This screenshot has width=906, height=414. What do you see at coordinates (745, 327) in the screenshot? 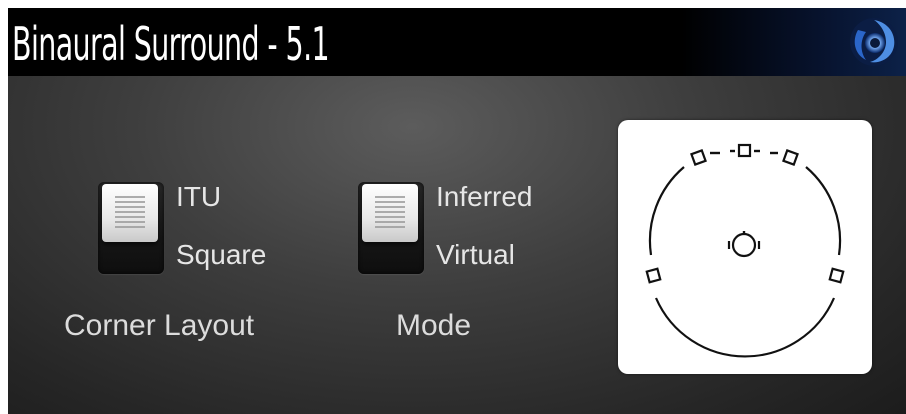
I see `circle-arc-bottom` at bounding box center [745, 327].